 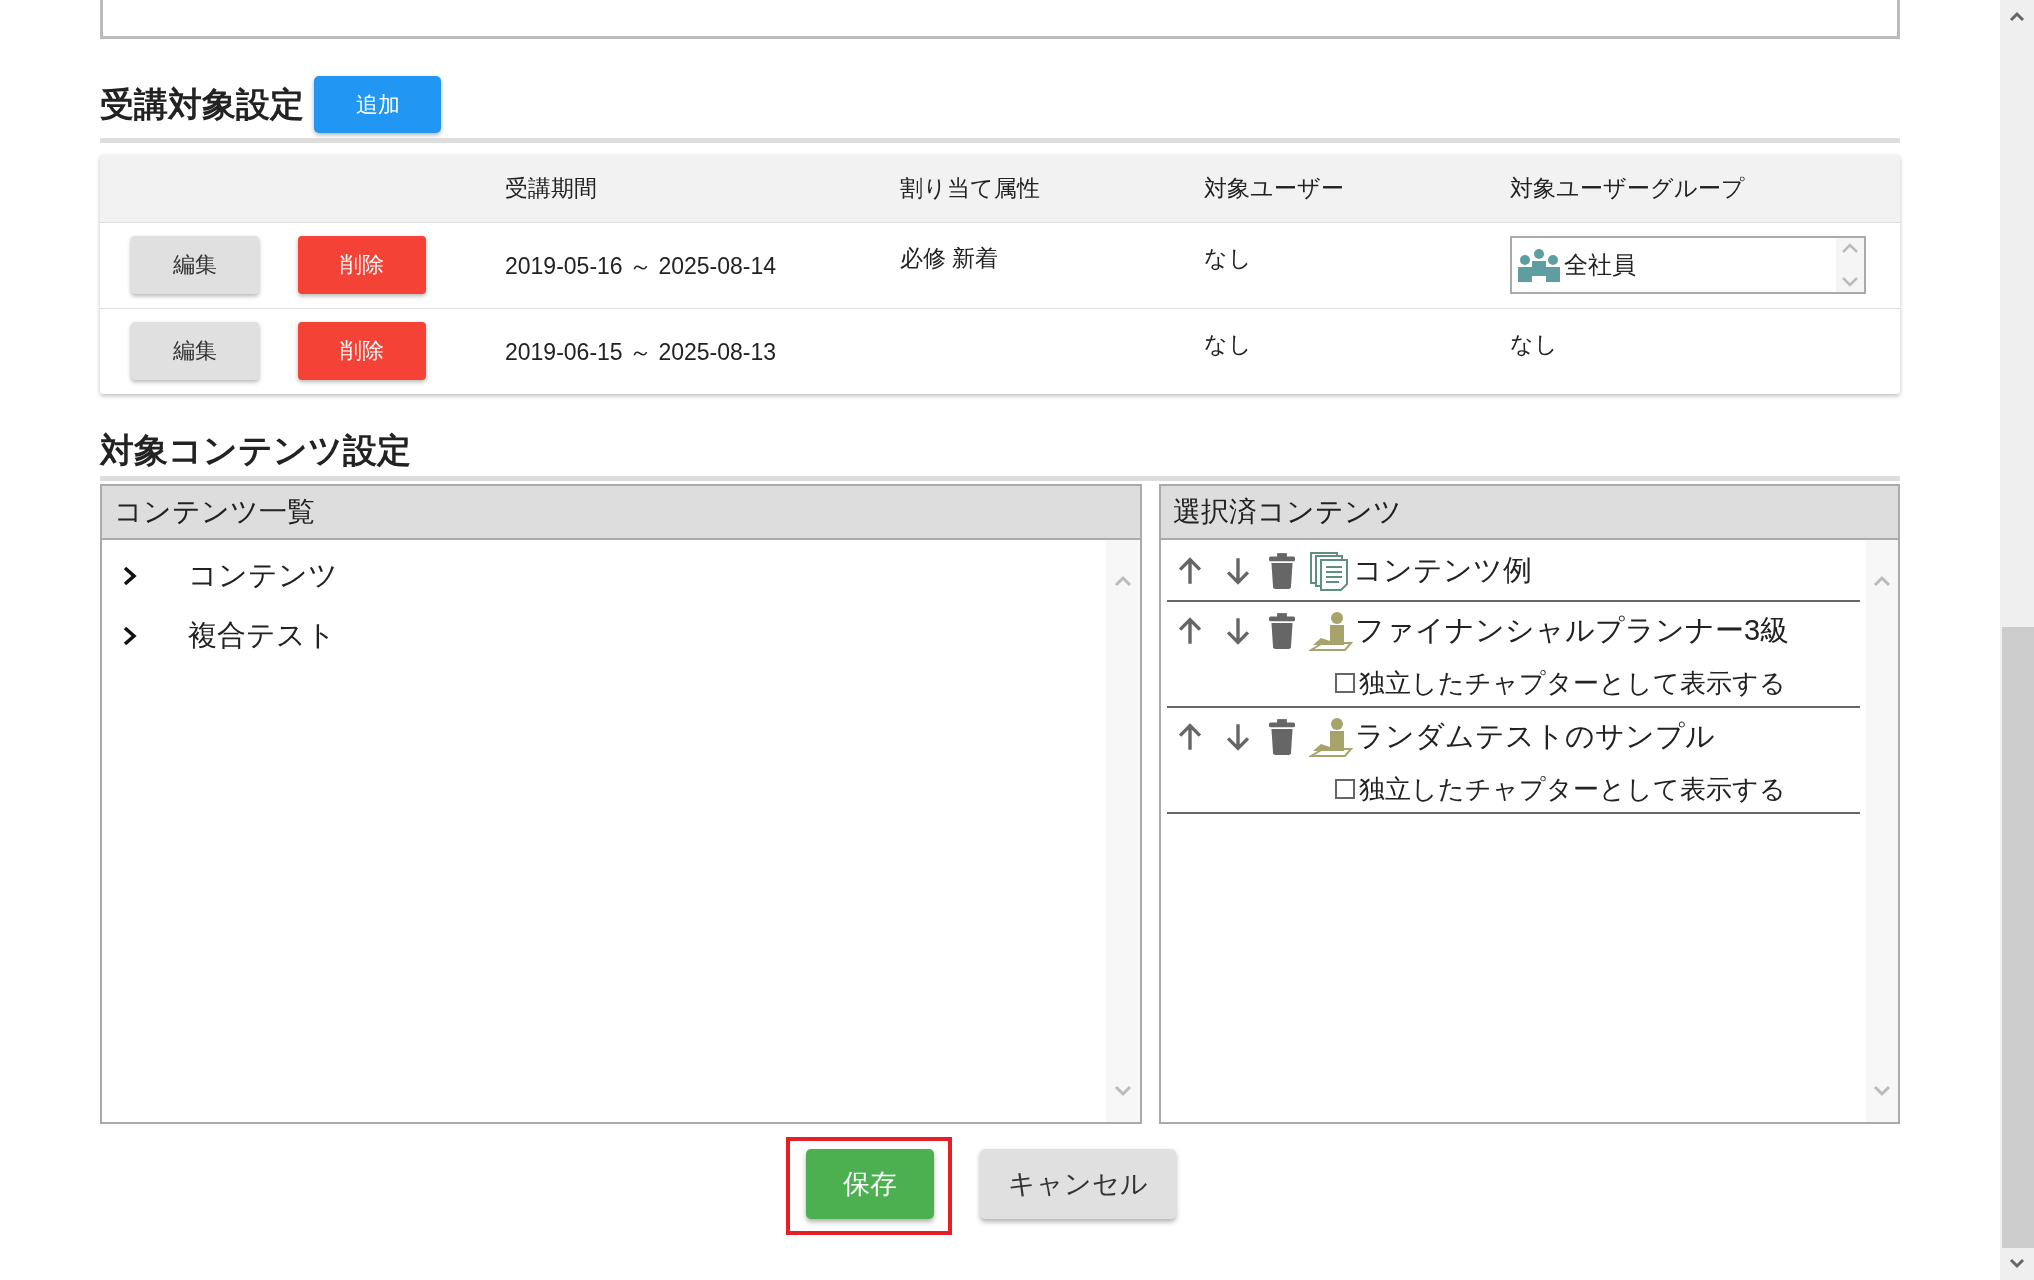 I want to click on document-stack-icon, so click(x=1330, y=571).